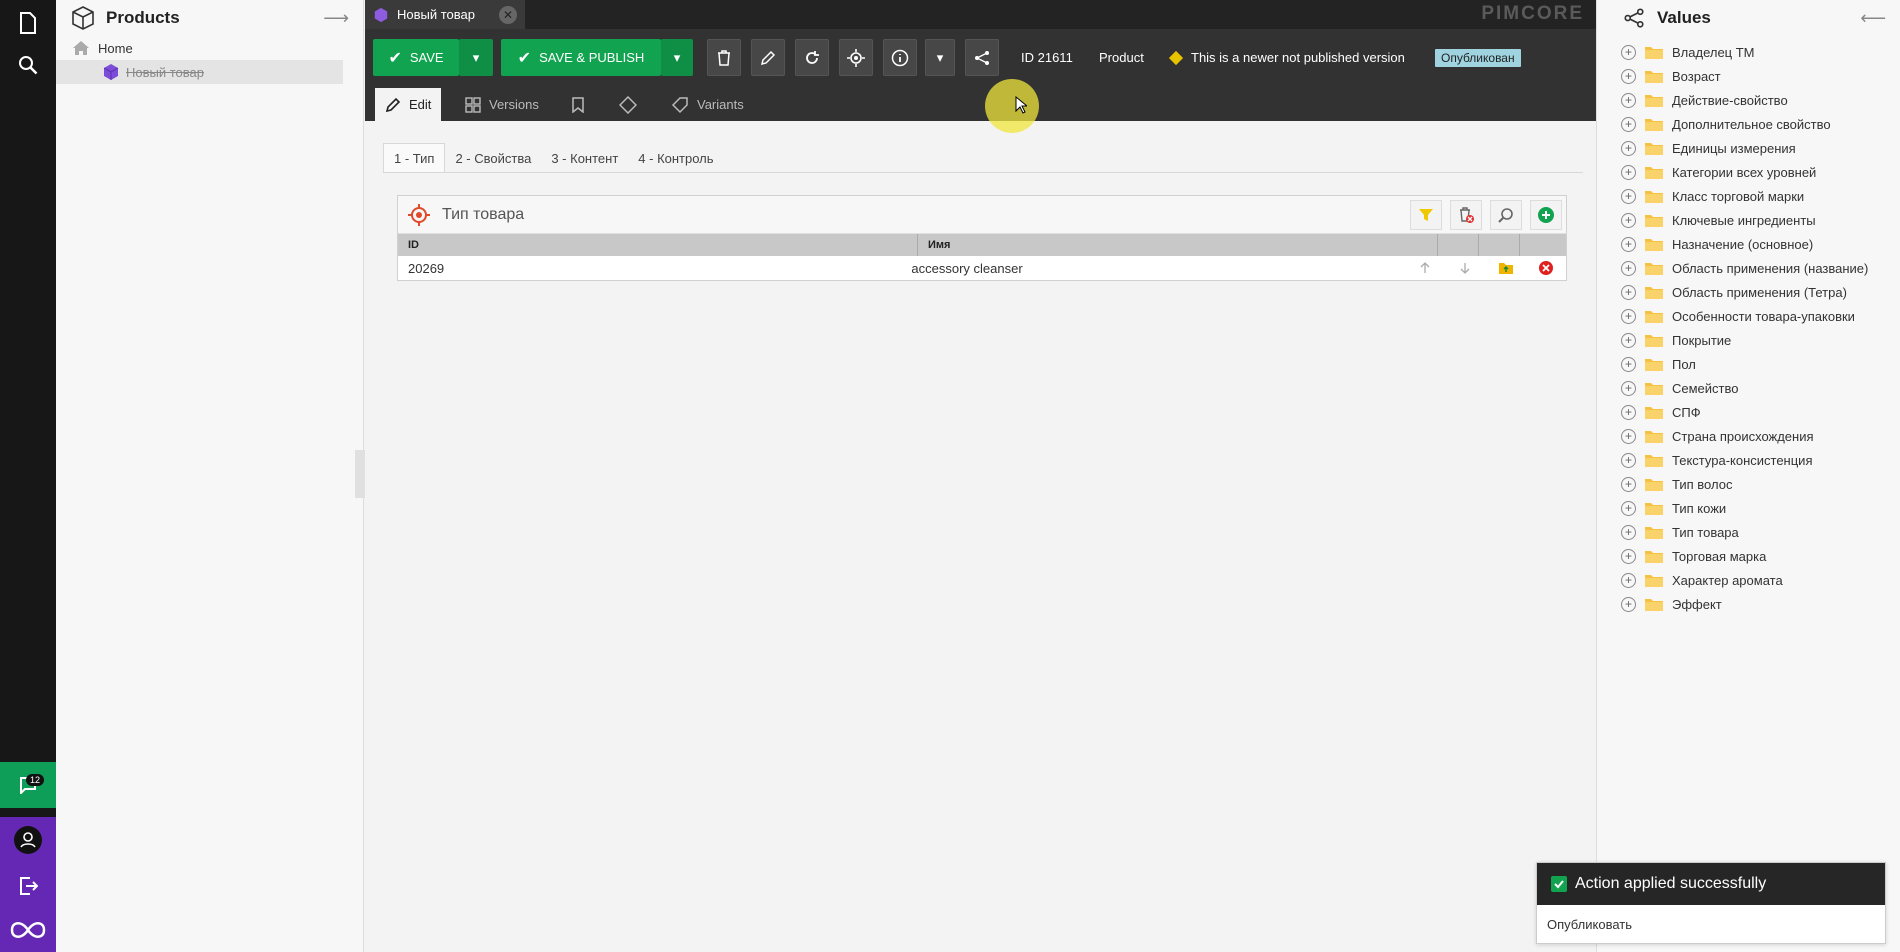 The height and width of the screenshot is (952, 1900). Describe the element at coordinates (493, 158) in the screenshot. I see `tab-properties: 2 - Свойства` at that location.